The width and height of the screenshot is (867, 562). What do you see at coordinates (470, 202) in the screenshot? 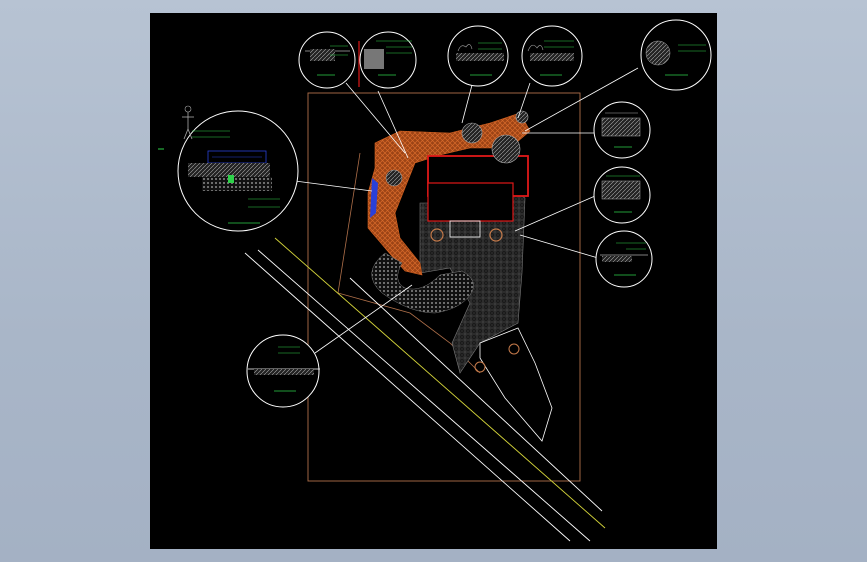
I see `building-wing` at bounding box center [470, 202].